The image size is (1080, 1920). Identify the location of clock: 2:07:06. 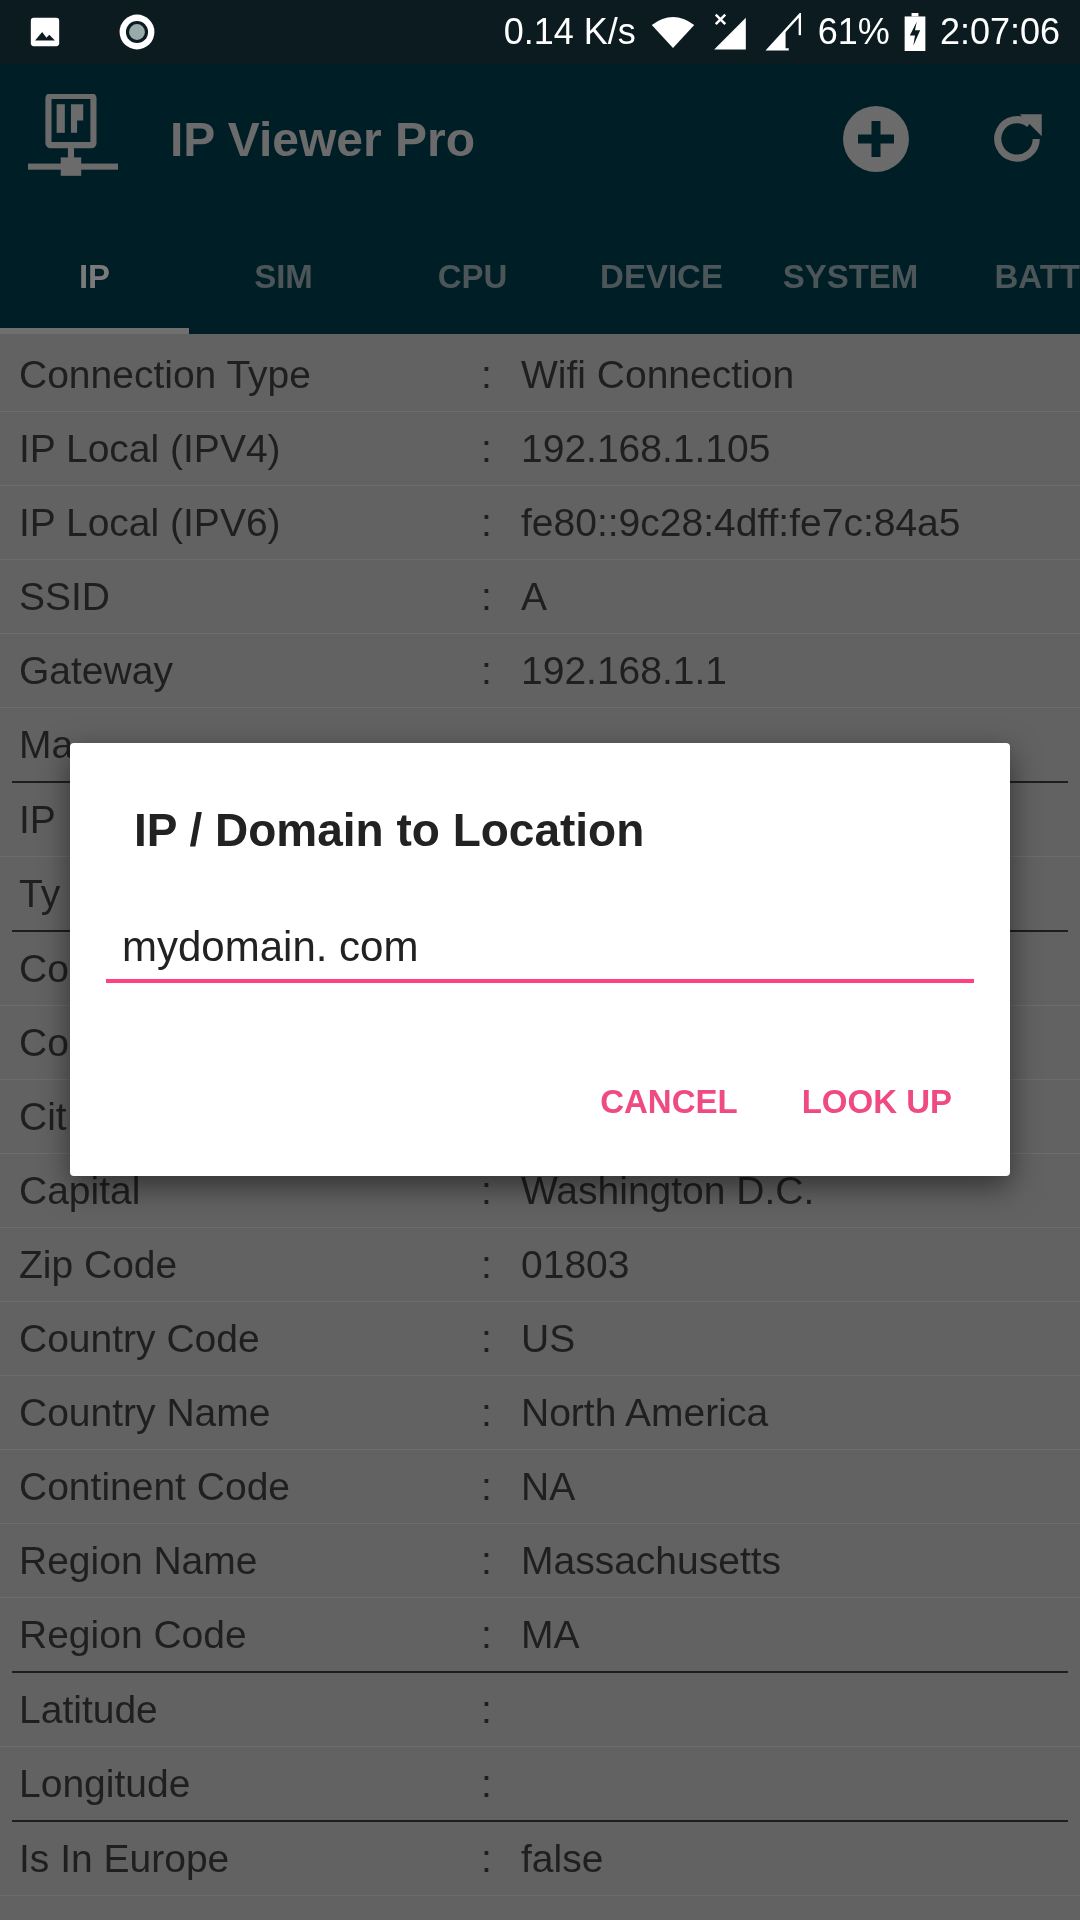
(999, 32).